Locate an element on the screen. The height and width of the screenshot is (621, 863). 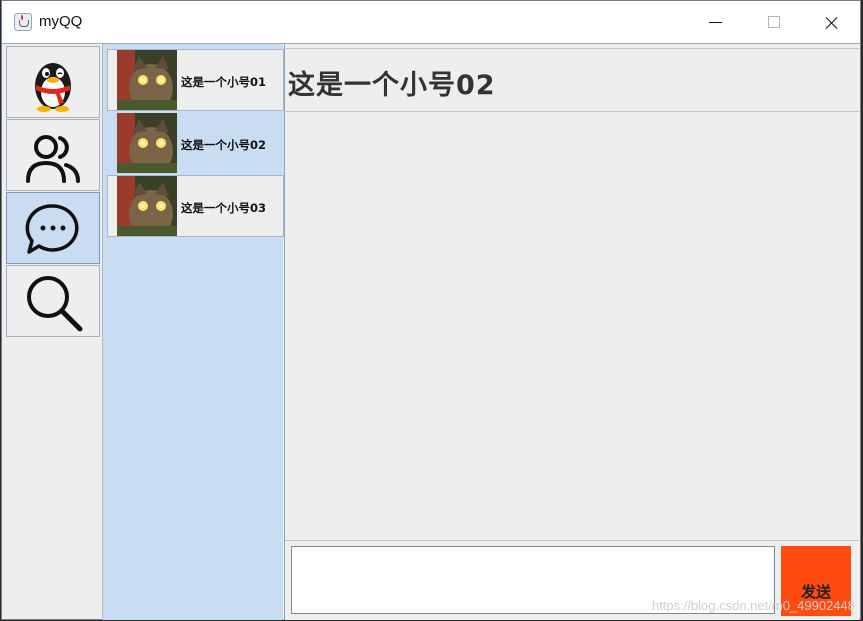
search-icon is located at coordinates (55, 304).